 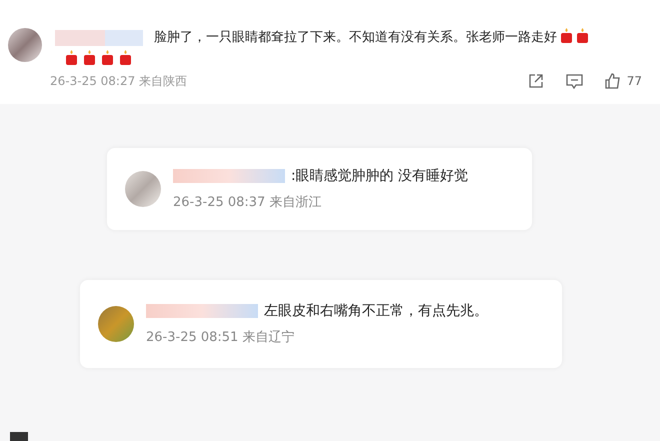 I want to click on like-count: 77, so click(x=634, y=81).